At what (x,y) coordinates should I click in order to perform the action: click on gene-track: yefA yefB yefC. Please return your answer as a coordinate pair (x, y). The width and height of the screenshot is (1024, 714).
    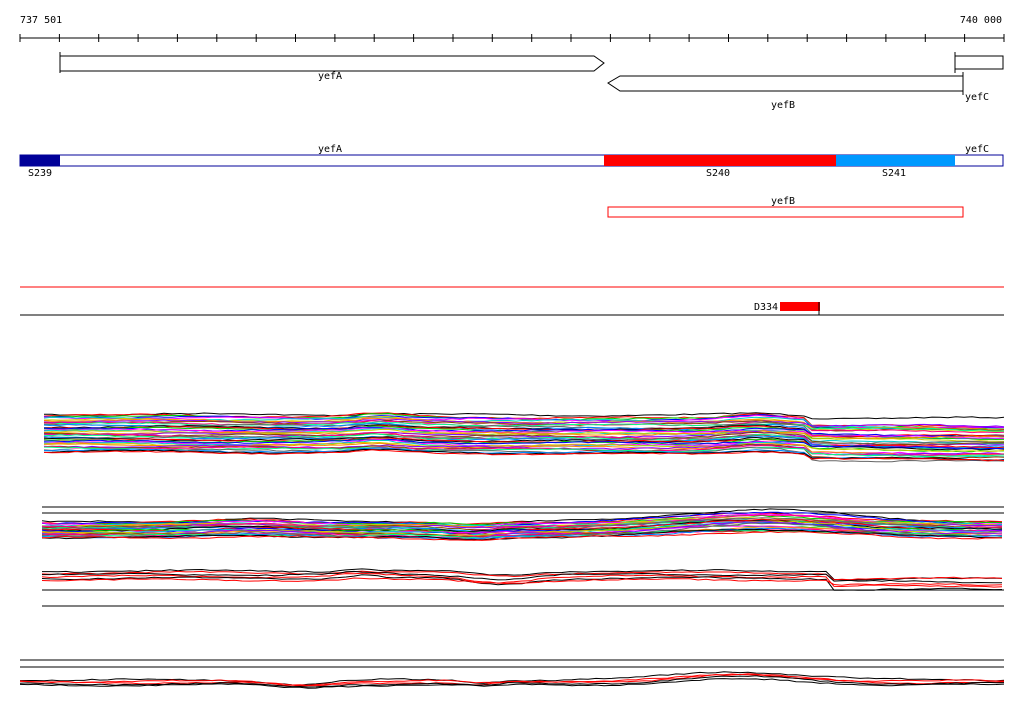
    Looking at the image, I should click on (531, 81).